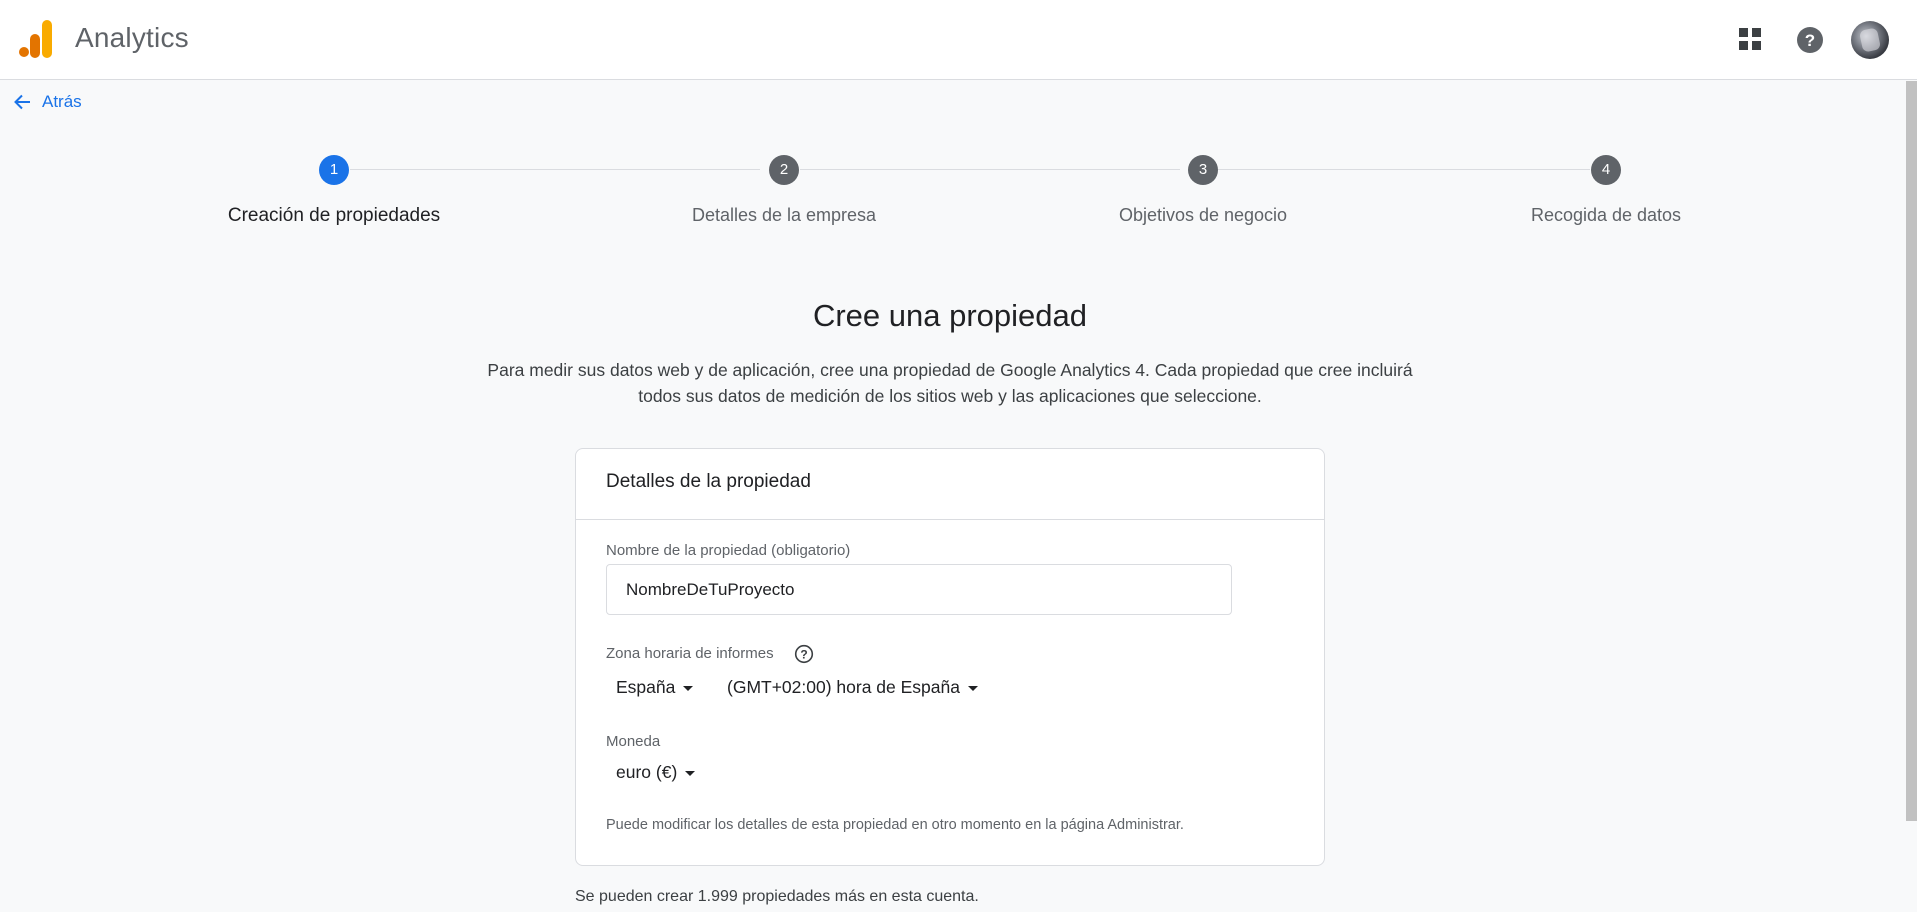  Describe the element at coordinates (1203, 170) in the screenshot. I see `step-3-indicator: 3` at that location.